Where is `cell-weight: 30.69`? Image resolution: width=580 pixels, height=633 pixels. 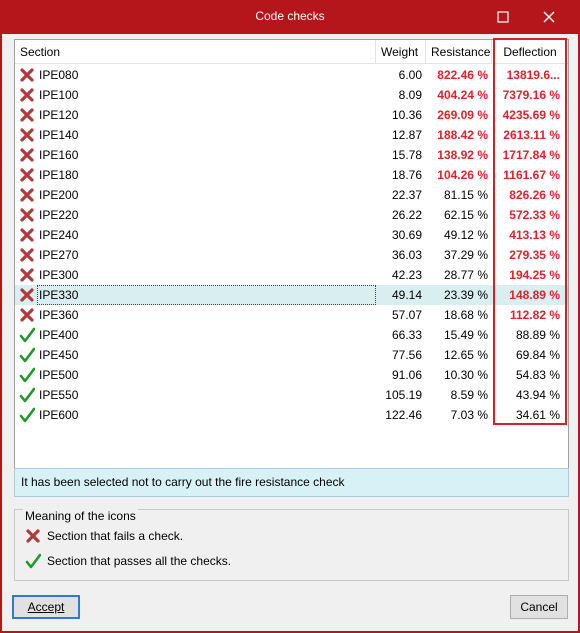 cell-weight: 30.69 is located at coordinates (406, 235).